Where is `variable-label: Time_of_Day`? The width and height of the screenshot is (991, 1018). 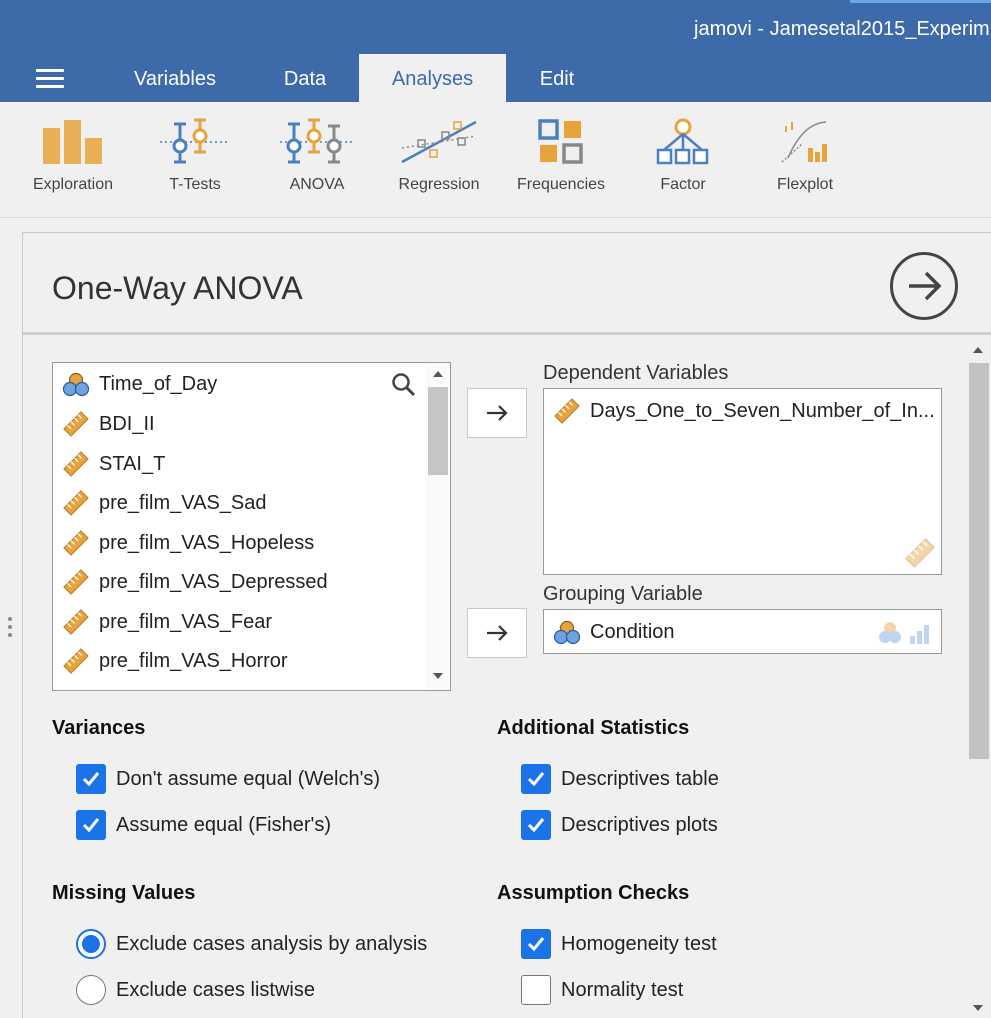 variable-label: Time_of_Day is located at coordinates (158, 383).